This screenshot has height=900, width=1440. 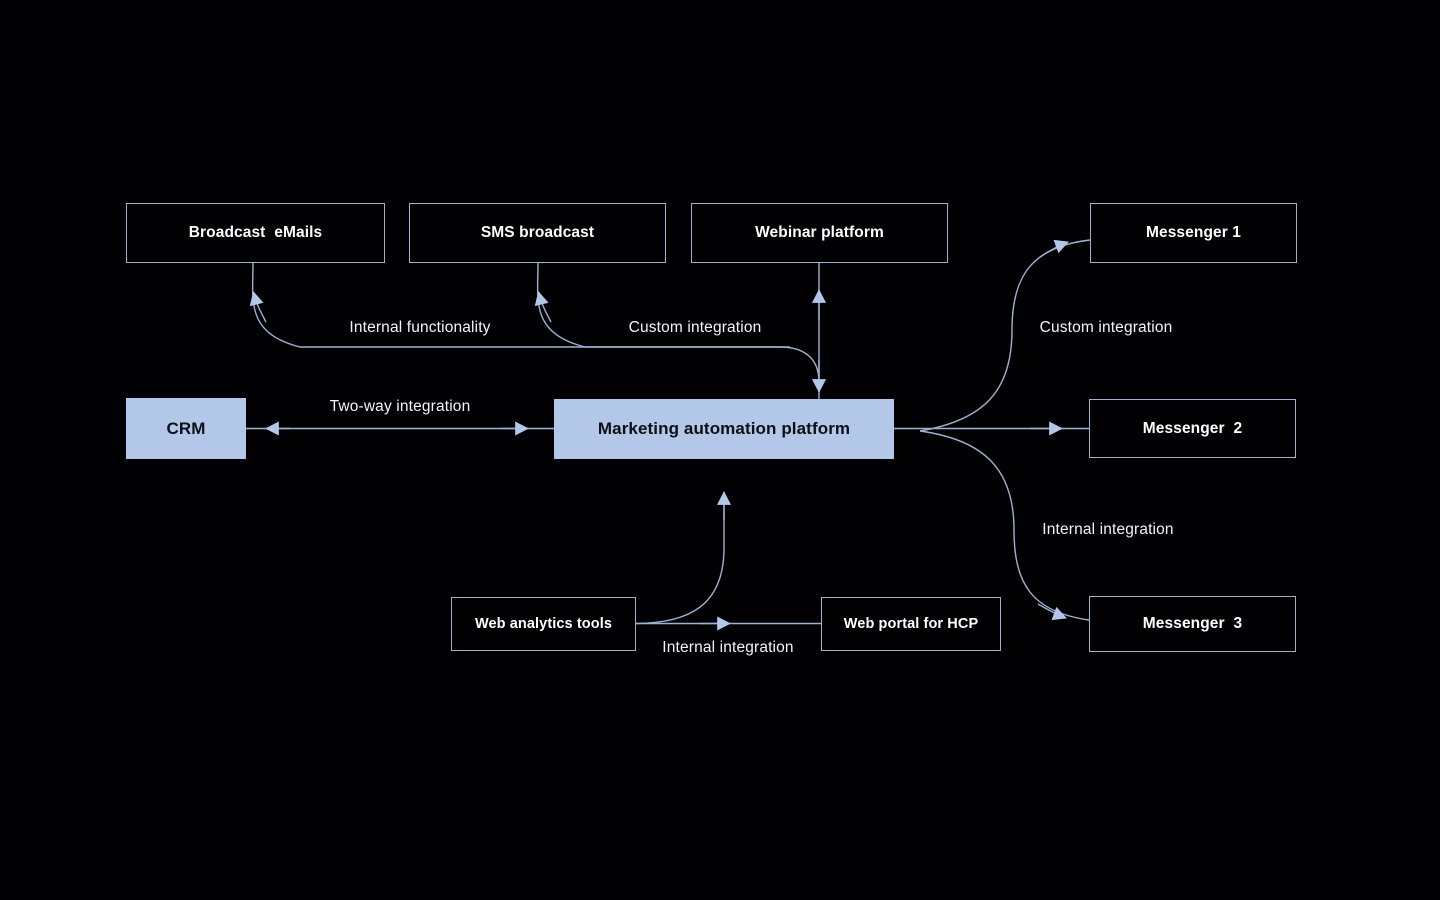 I want to click on node-broadcast-emails: Broadcast eMails, so click(x=255, y=233).